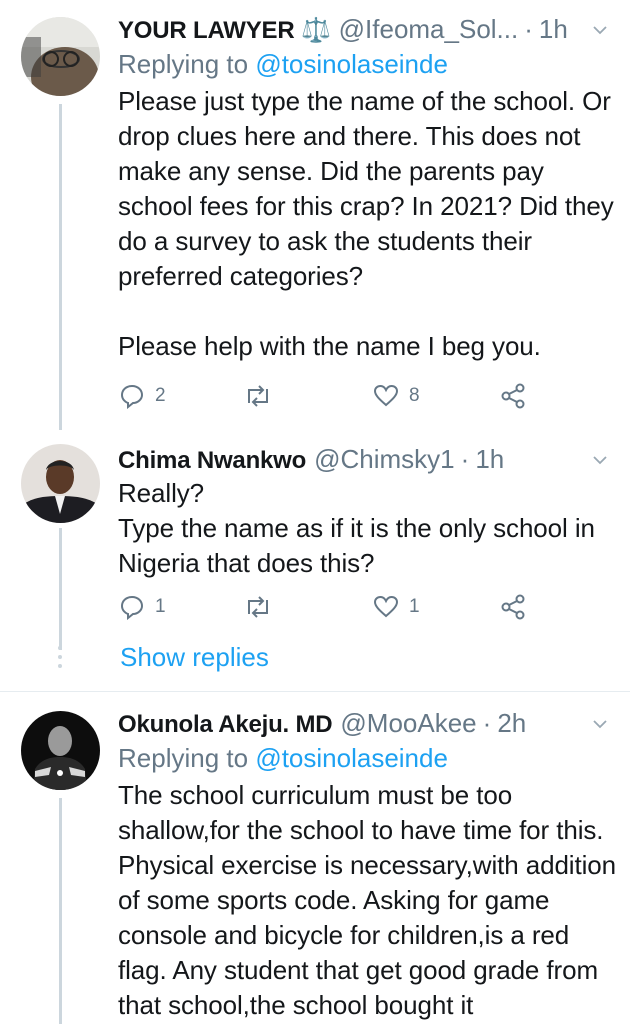 The image size is (630, 1024). I want to click on tweet-header: Chima Nwankwo @Chimsky1 · 1h, so click(368, 459).